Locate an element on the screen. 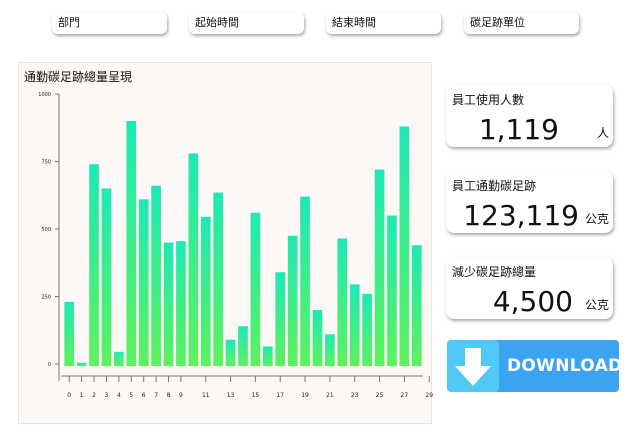 This screenshot has width=640, height=442. x-tick-label: 19 is located at coordinates (305, 395).